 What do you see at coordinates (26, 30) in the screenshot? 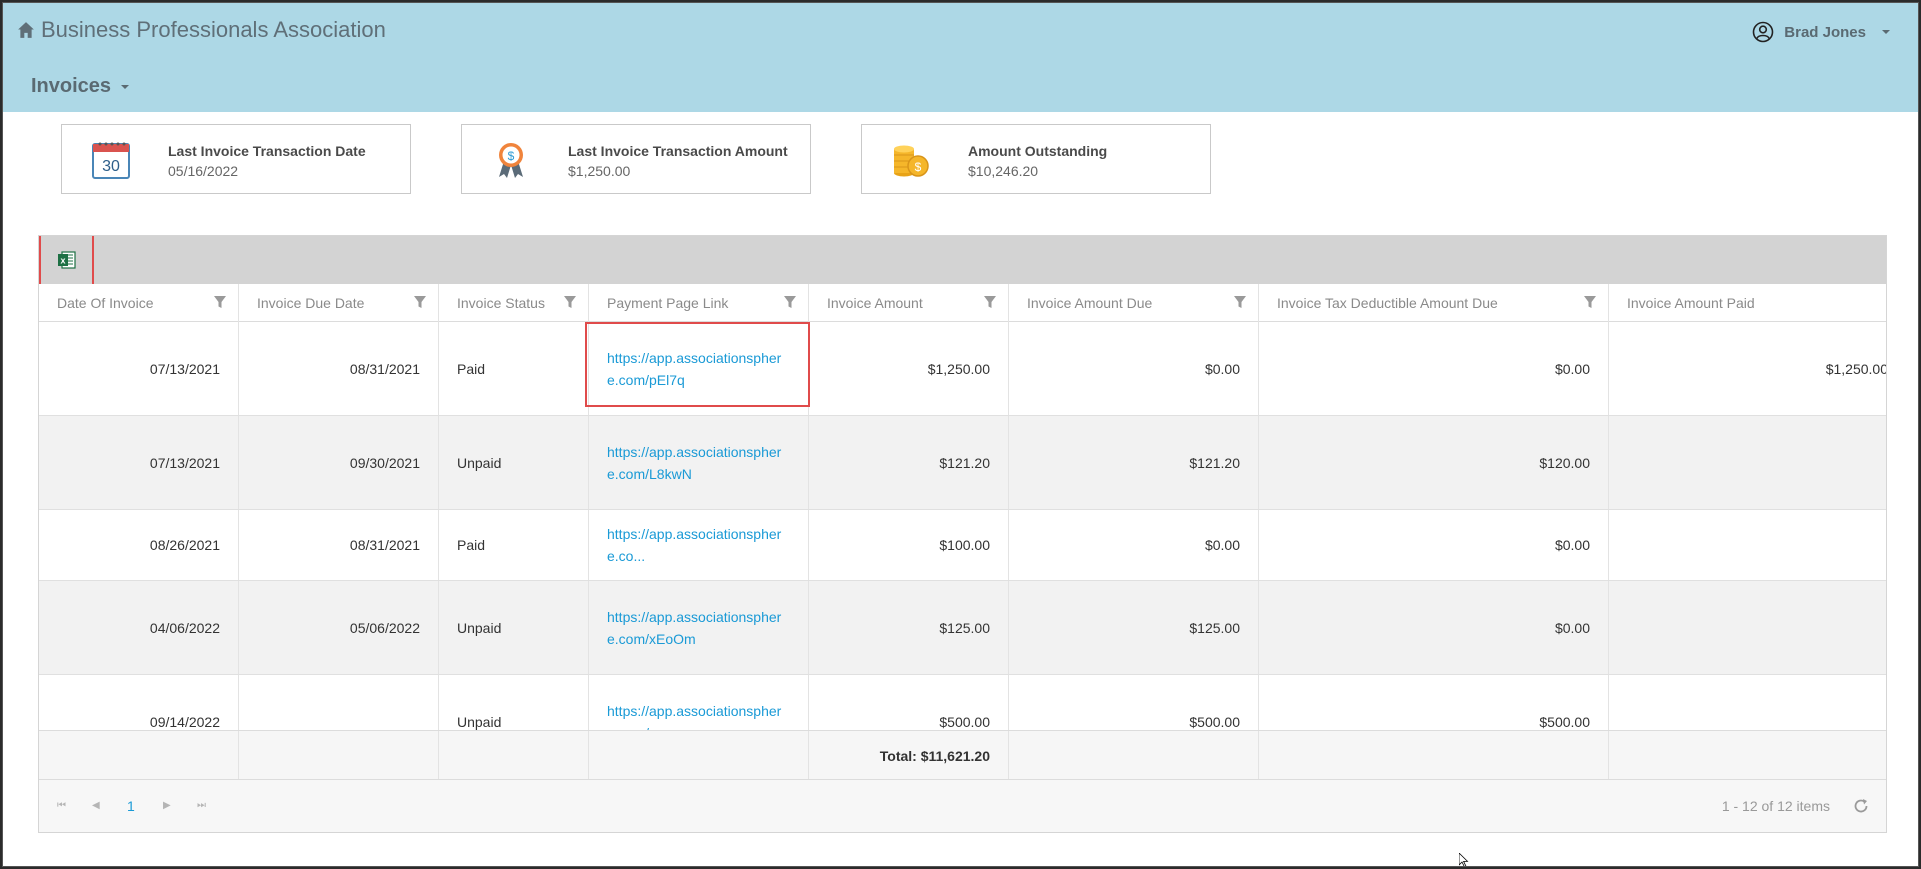
I see `home-icon` at bounding box center [26, 30].